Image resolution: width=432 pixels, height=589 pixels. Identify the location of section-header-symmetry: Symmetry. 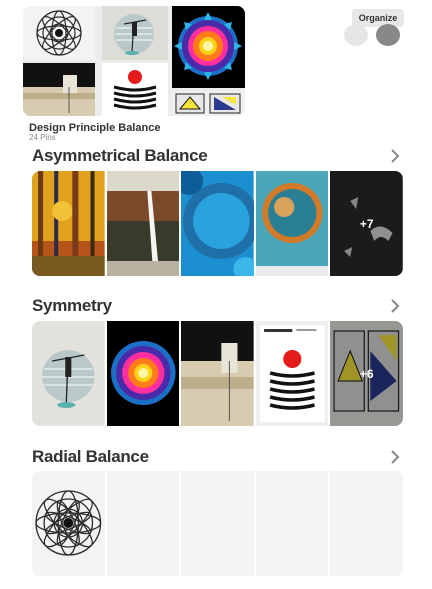
(217, 307).